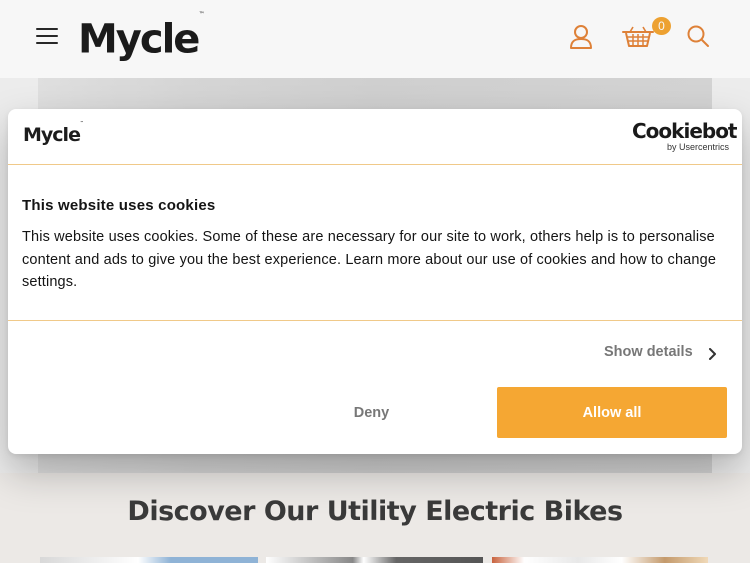 This screenshot has height=563, width=750. I want to click on cookiebot-byline: by Usercentrics, so click(697, 147).